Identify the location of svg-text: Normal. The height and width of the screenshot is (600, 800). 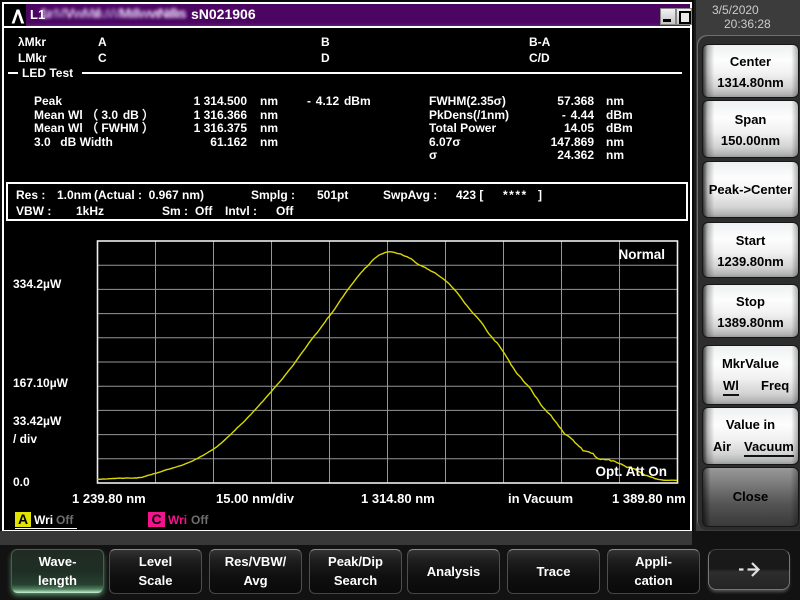
(641, 254).